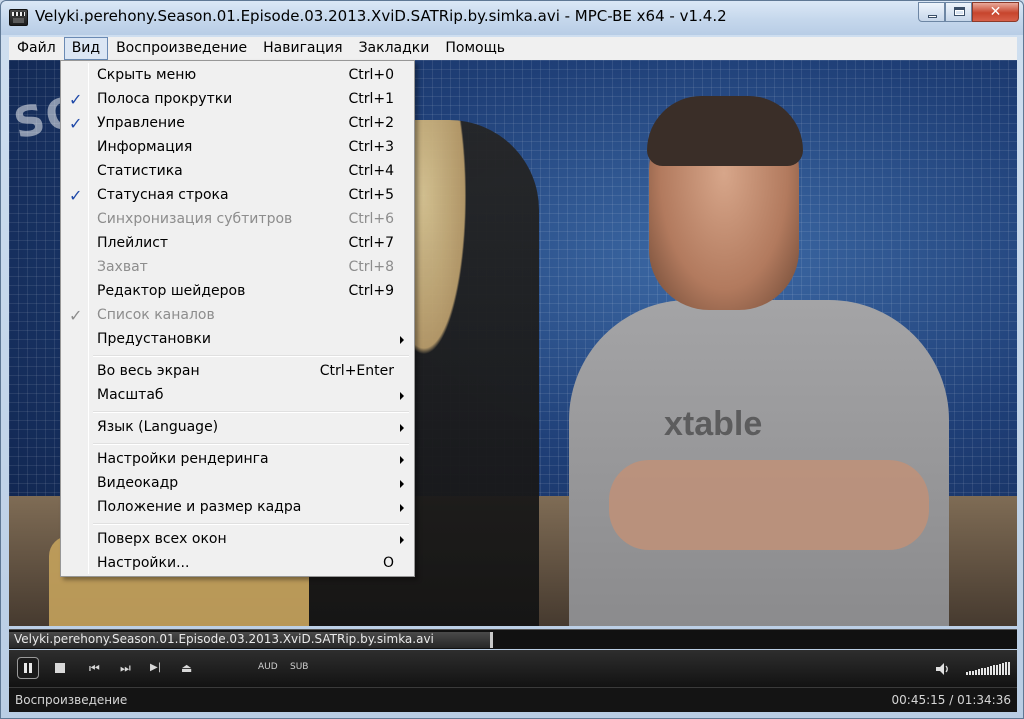 This screenshot has width=1024, height=719. I want to click on speaker-icon, so click(943, 668).